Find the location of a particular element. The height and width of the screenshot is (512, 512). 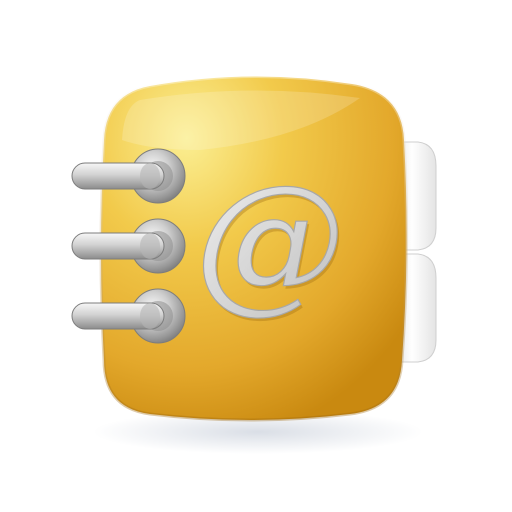

at-sign-glyph: @ is located at coordinates (270, 241).